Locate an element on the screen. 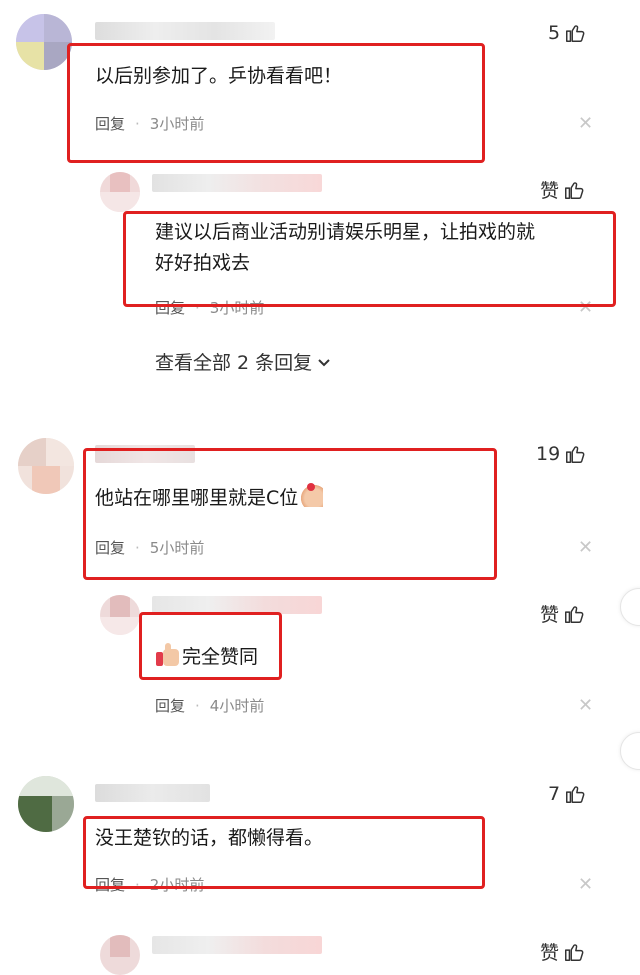 The width and height of the screenshot is (640, 975). view-all-replies-button: 查看全部 2 条回复 is located at coordinates (243, 361).